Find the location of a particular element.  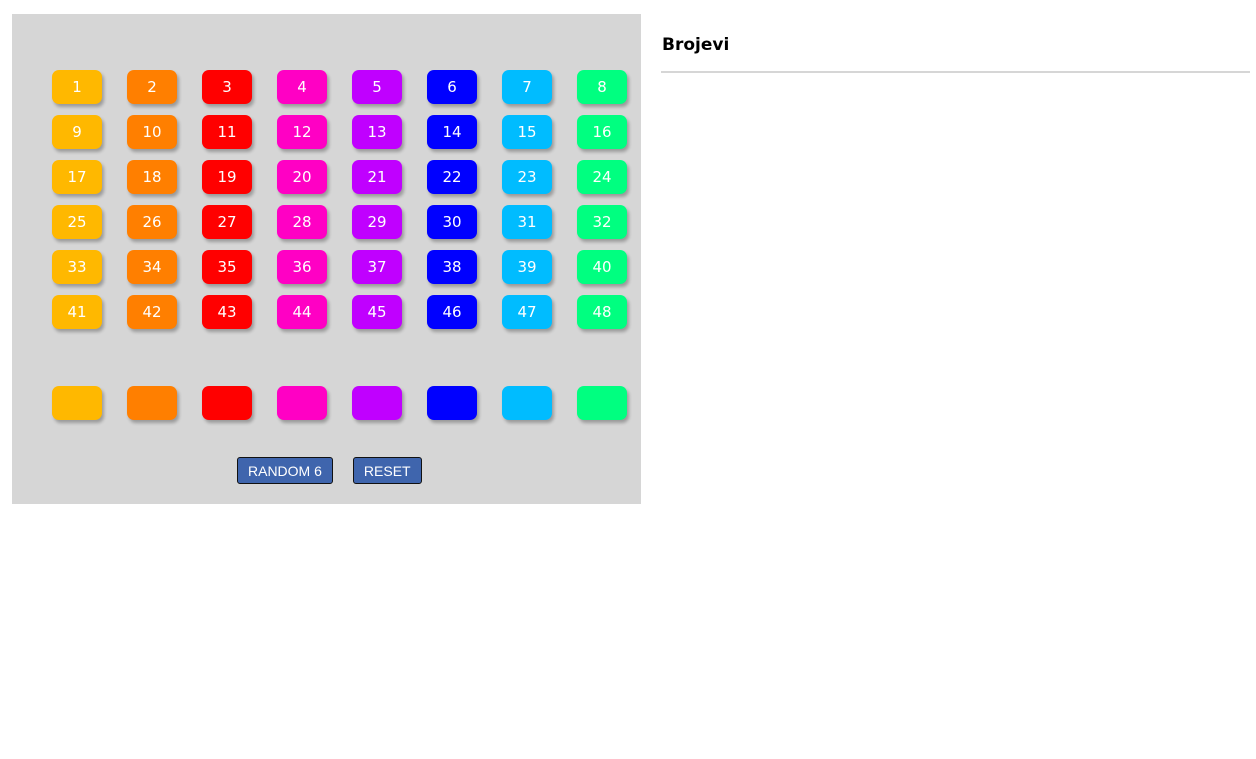

number-ball-38: 38 is located at coordinates (452, 267).